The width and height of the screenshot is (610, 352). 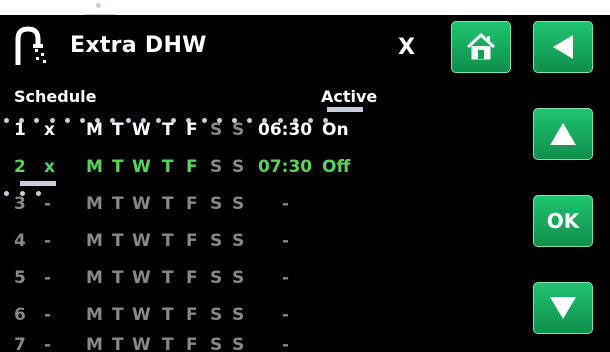 I want to click on down-arrow-icon, so click(x=563, y=308).